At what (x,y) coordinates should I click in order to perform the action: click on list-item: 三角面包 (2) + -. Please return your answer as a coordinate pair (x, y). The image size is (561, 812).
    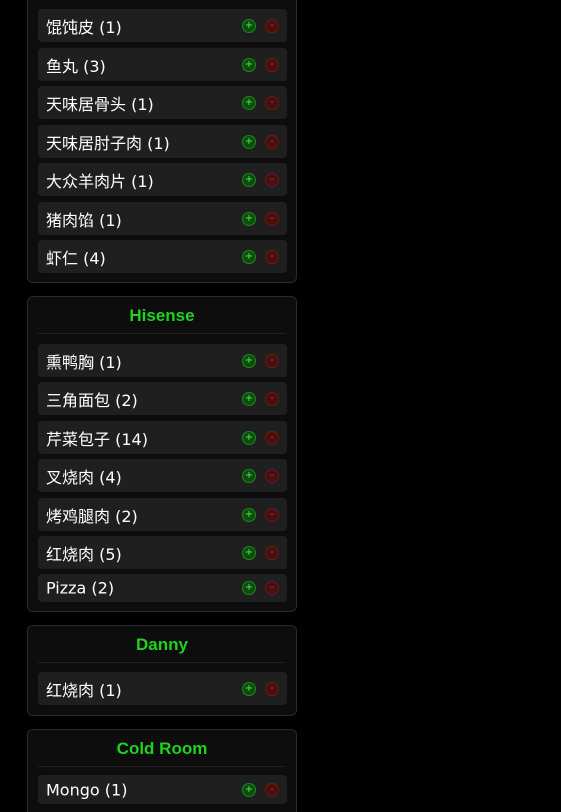
    Looking at the image, I should click on (162, 398).